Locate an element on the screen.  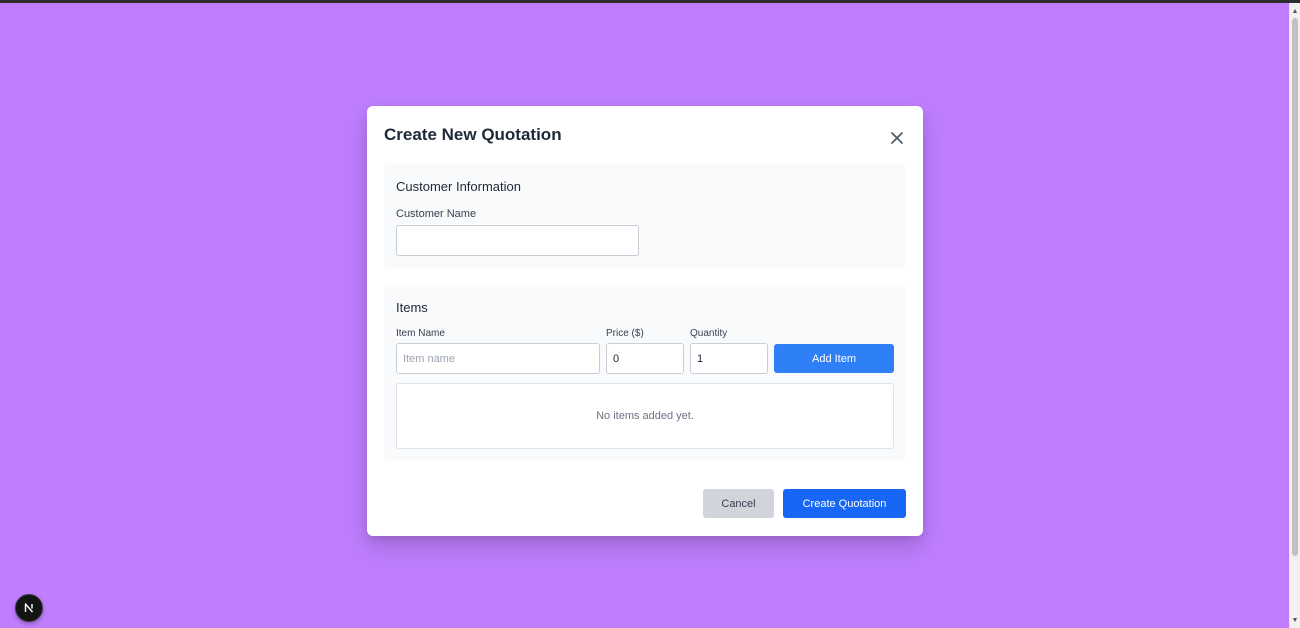
quantity-input is located at coordinates (729, 358).